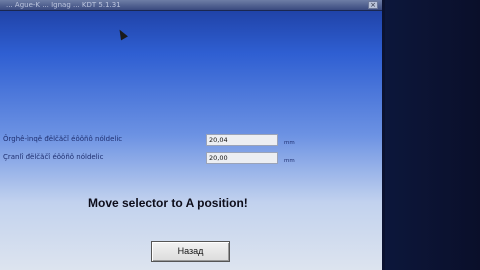 The height and width of the screenshot is (270, 480). Describe the element at coordinates (63, 5) in the screenshot. I see `window-title: ... Ague-K ... Ignag ... KDT 5.1.31` at that location.